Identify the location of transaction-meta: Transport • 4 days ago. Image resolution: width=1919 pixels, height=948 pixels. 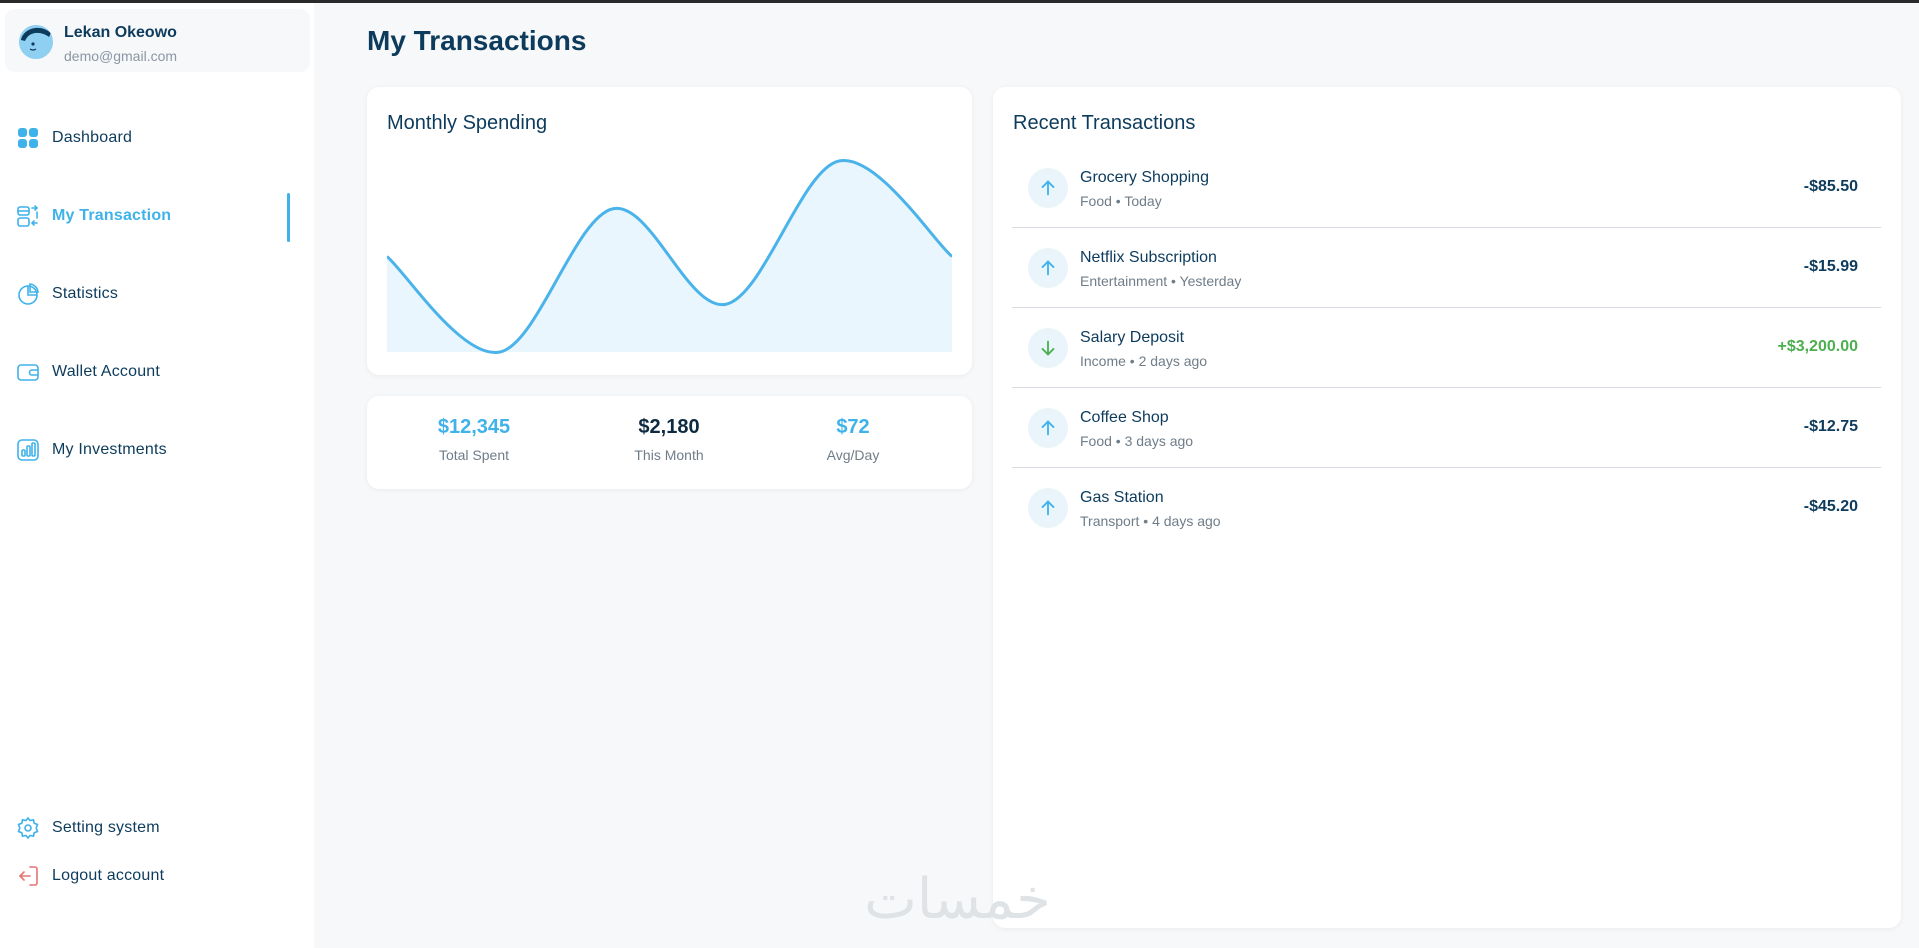
(1150, 521).